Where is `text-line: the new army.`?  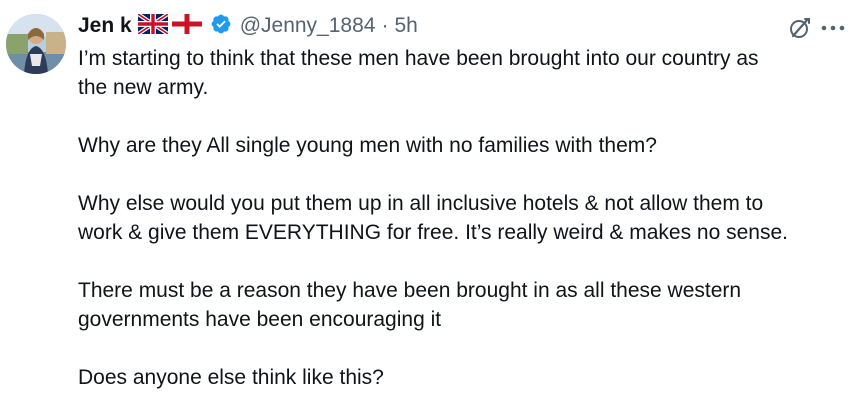
text-line: the new army. is located at coordinates (143, 87).